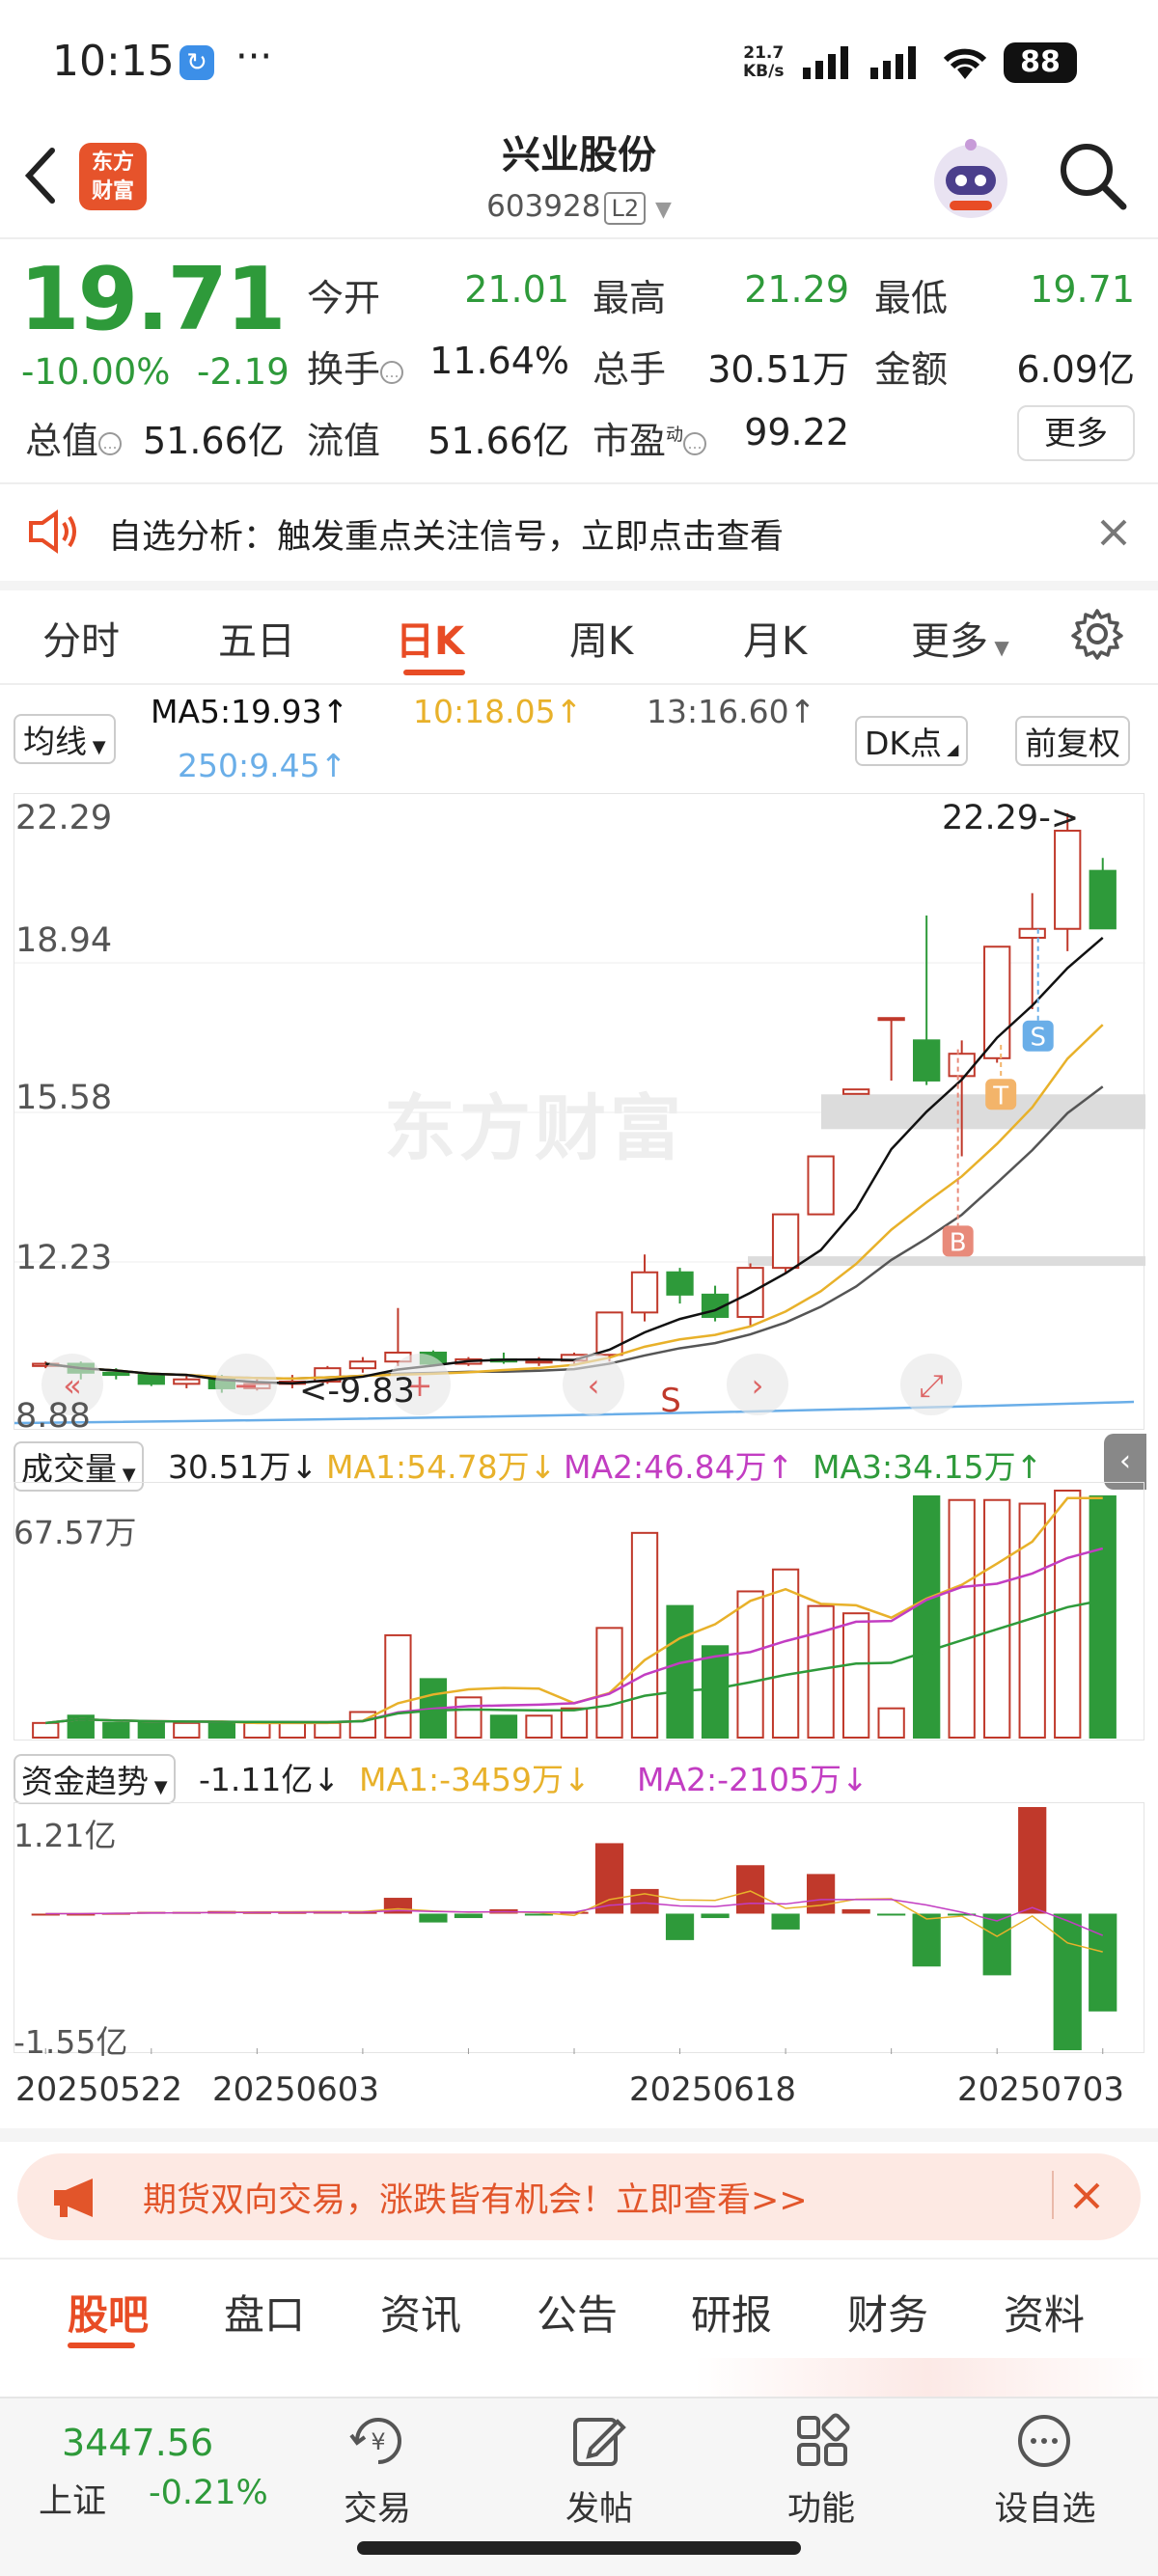 This screenshot has height=2576, width=1158. Describe the element at coordinates (498, 441) in the screenshot. I see `float-cap-value: 51.66亿` at that location.